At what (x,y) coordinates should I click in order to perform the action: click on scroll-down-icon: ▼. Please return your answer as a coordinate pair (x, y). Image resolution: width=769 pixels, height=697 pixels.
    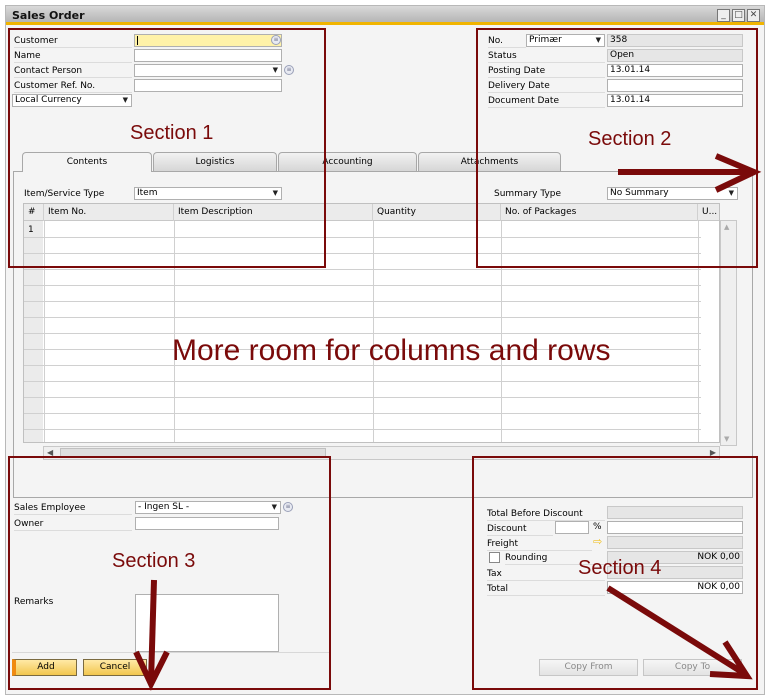
    Looking at the image, I should click on (726, 439).